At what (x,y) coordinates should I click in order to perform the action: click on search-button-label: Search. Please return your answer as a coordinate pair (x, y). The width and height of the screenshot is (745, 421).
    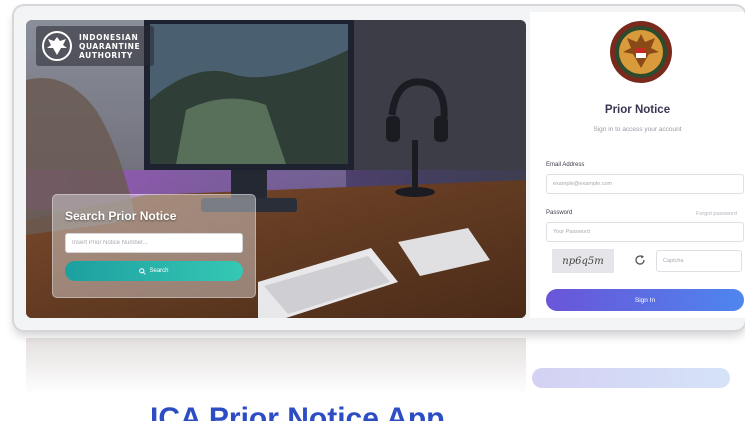
    Looking at the image, I should click on (159, 271).